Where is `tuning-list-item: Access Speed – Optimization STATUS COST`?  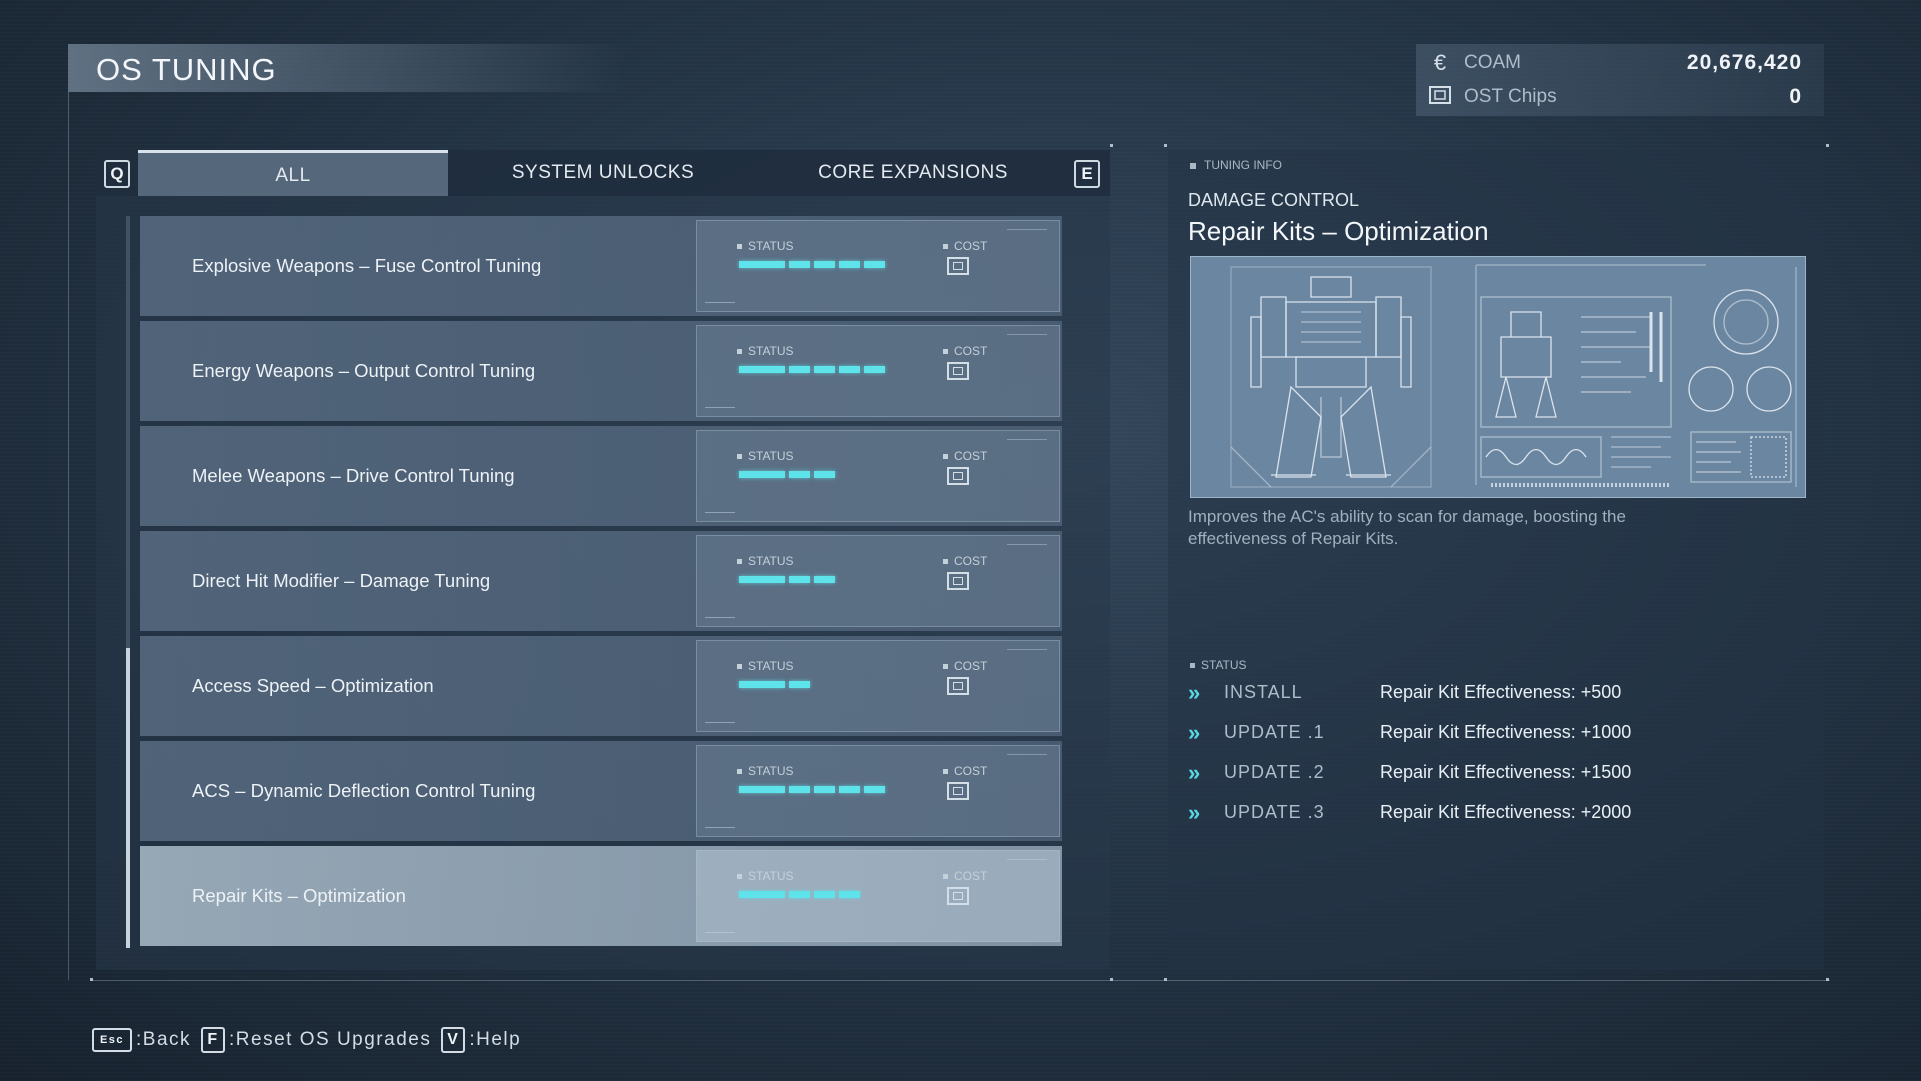 tuning-list-item: Access Speed – Optimization STATUS COST is located at coordinates (601, 686).